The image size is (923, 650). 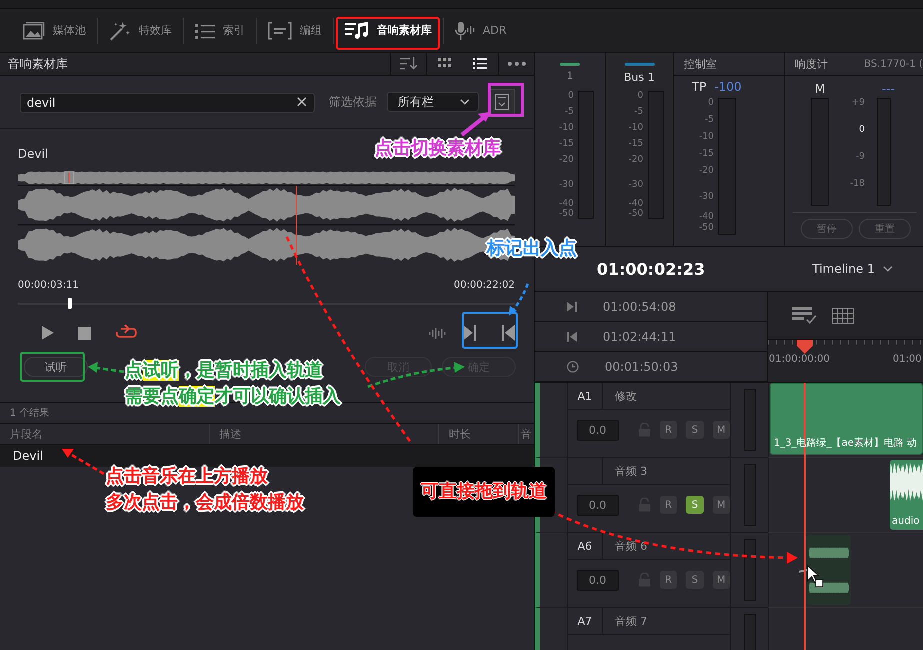 What do you see at coordinates (860, 158) in the screenshot?
I see `scale-label: -9` at bounding box center [860, 158].